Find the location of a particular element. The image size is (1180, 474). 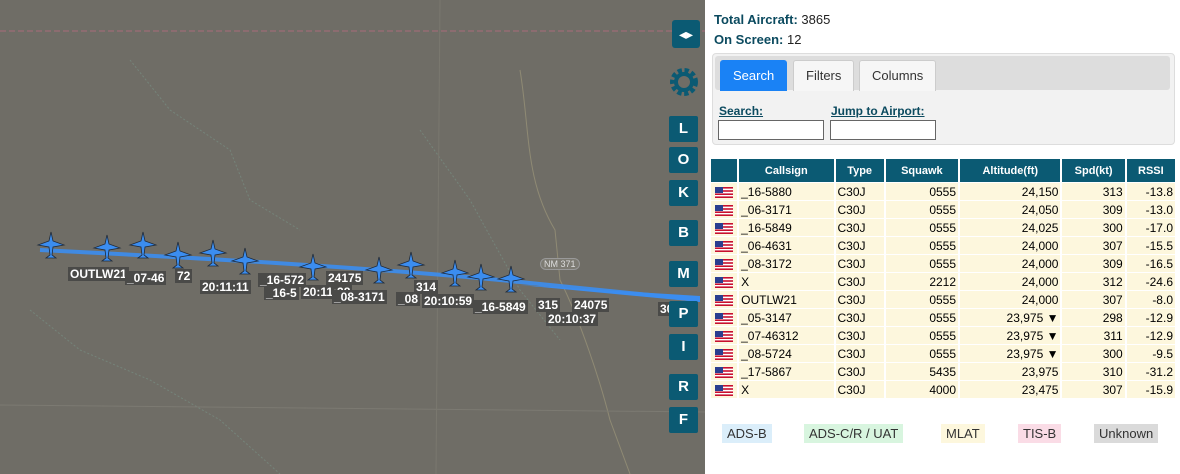

table-row: OUTLW21 C30J 0555 24,000 307 -8.0 is located at coordinates (943, 299).